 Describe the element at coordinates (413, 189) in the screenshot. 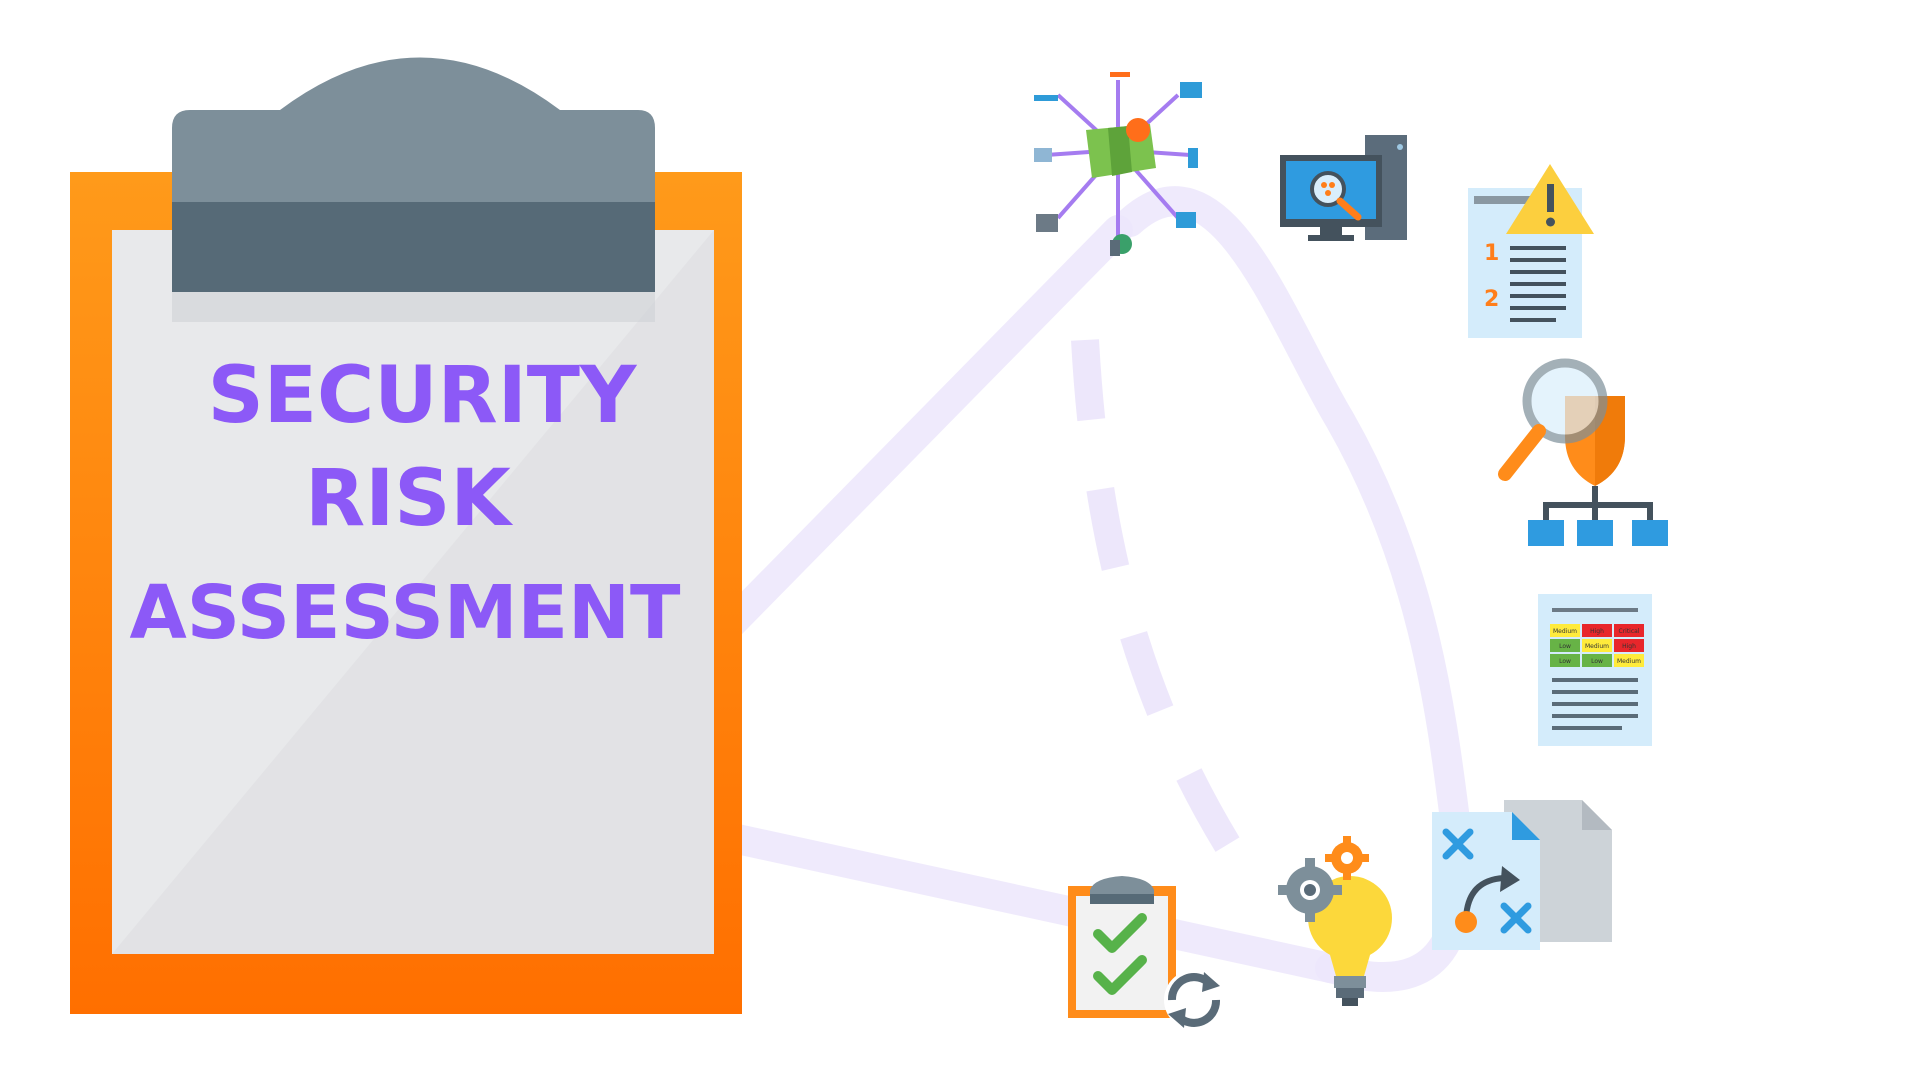

I see `clipboard-clip` at that location.